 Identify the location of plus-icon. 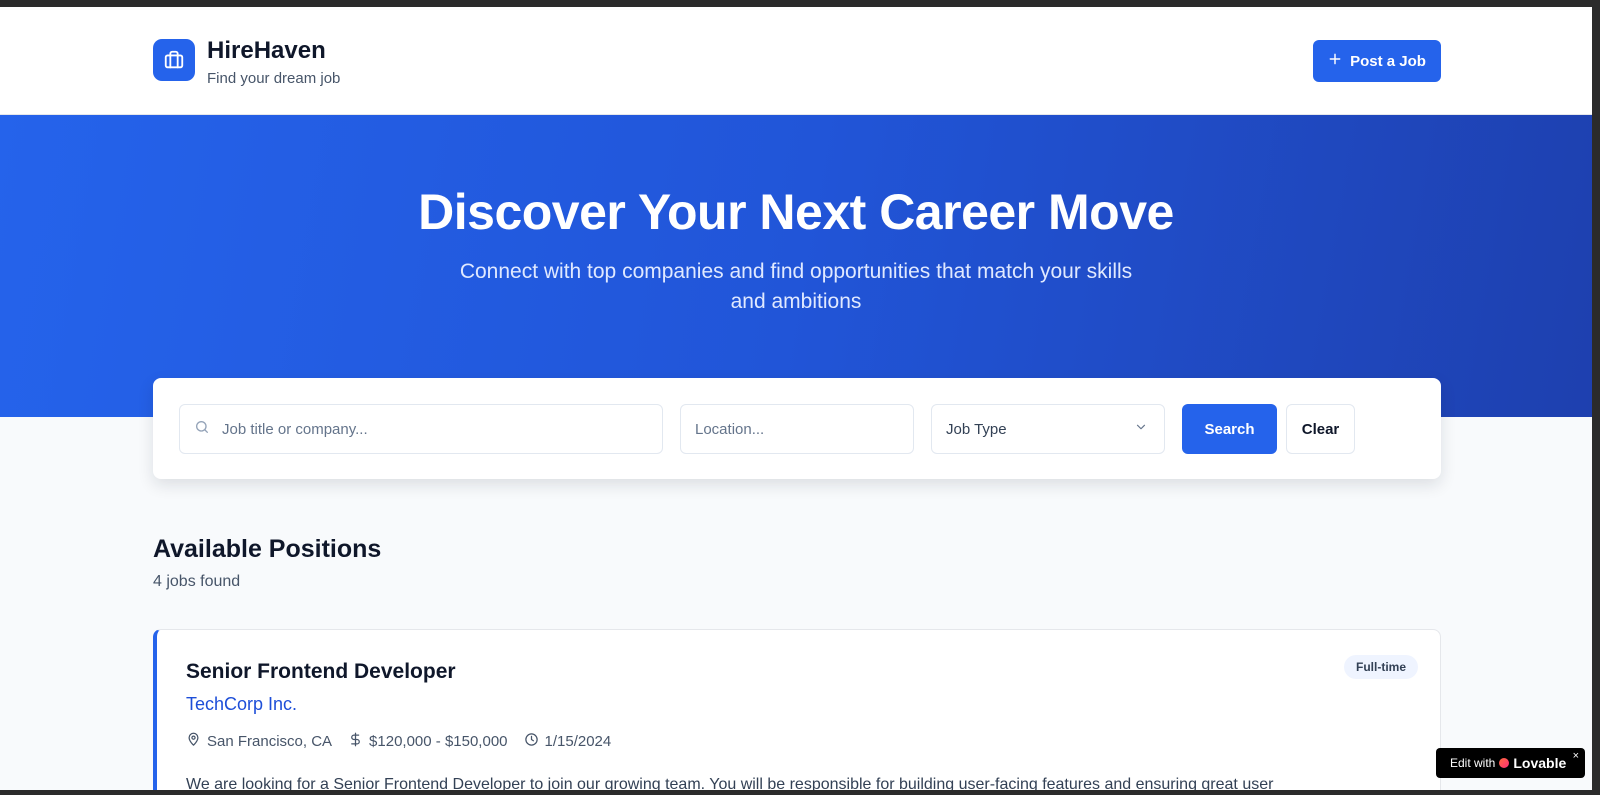
(1335, 61).